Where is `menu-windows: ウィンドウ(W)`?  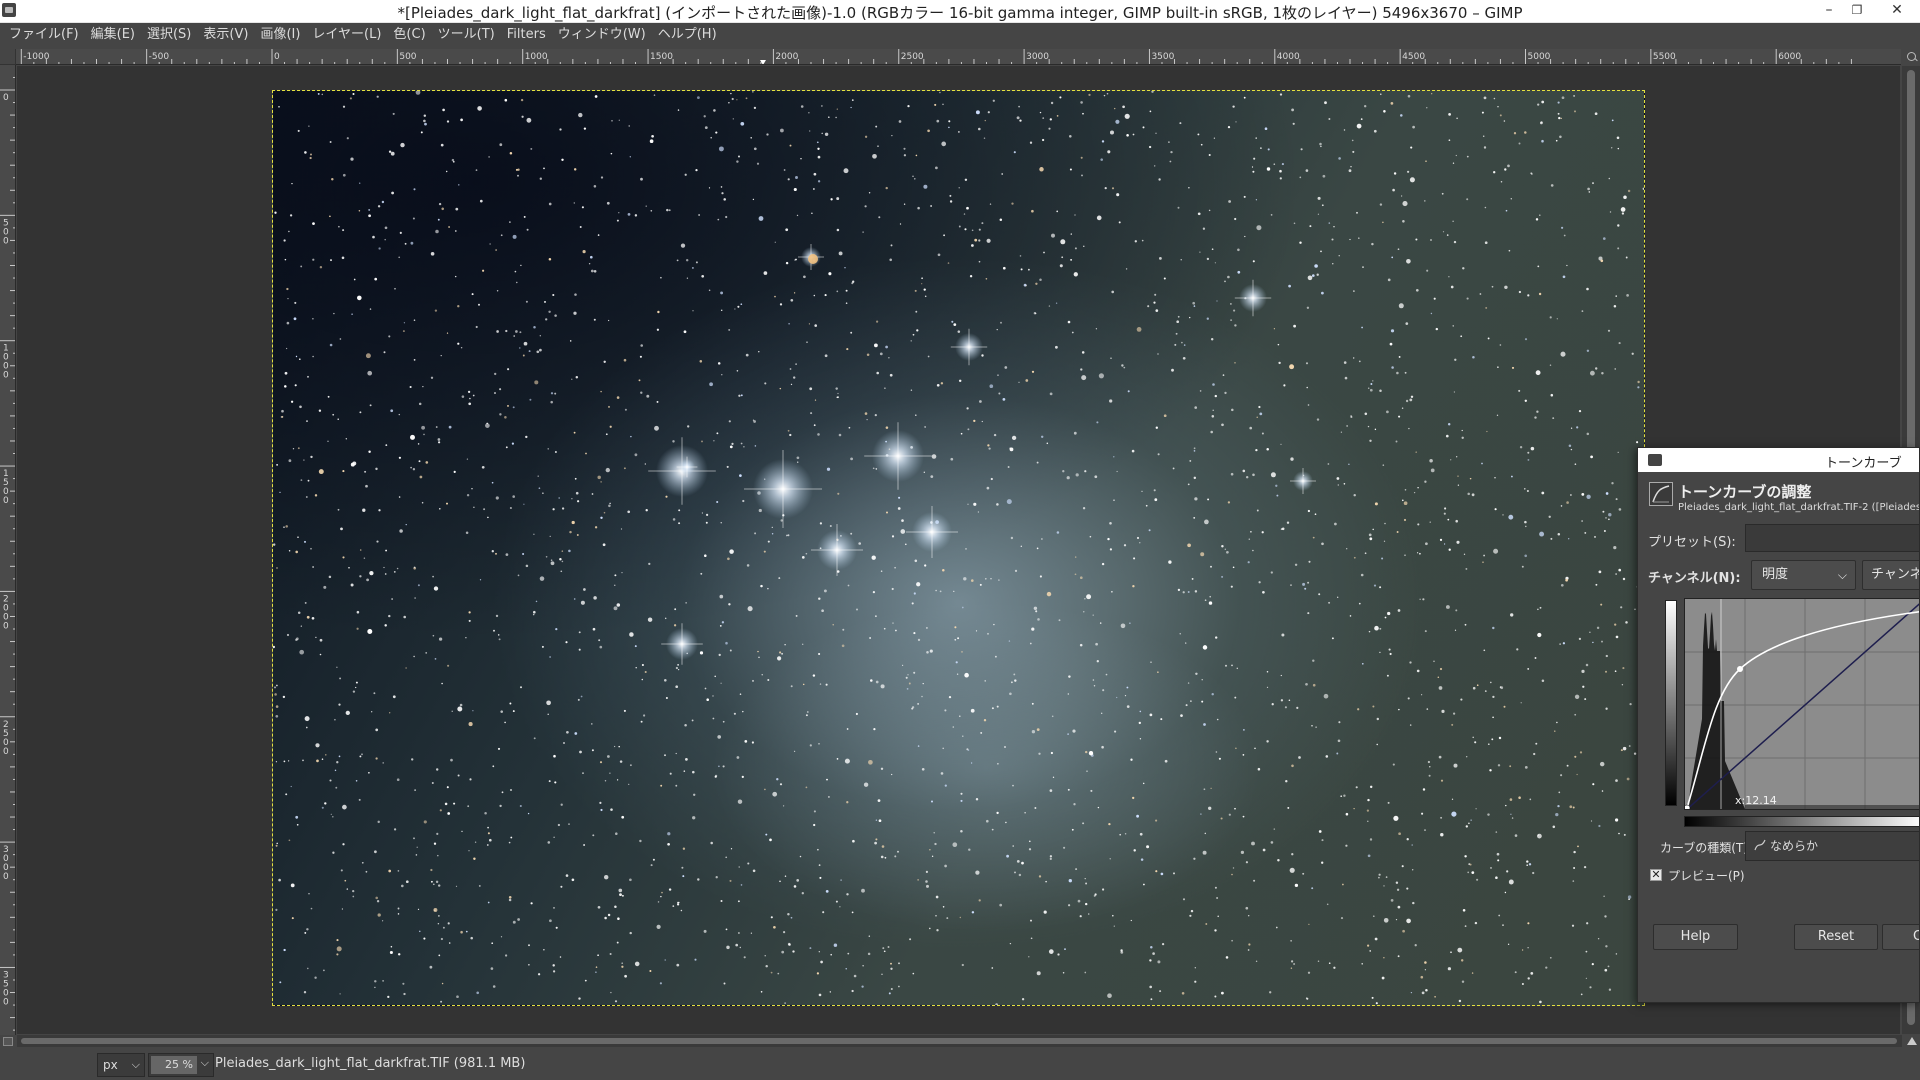 menu-windows: ウィンドウ(W) is located at coordinates (602, 35).